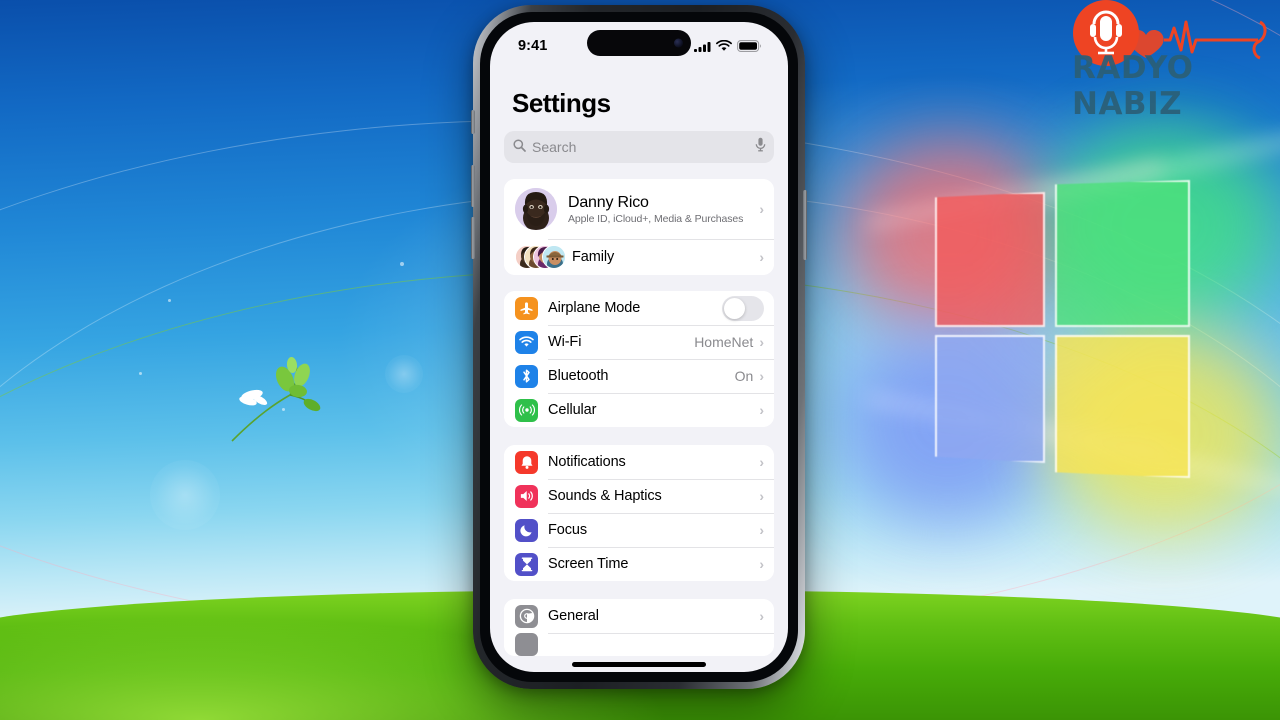 This screenshot has height=720, width=1280. I want to click on screen-time-label: Screen Time, so click(588, 564).